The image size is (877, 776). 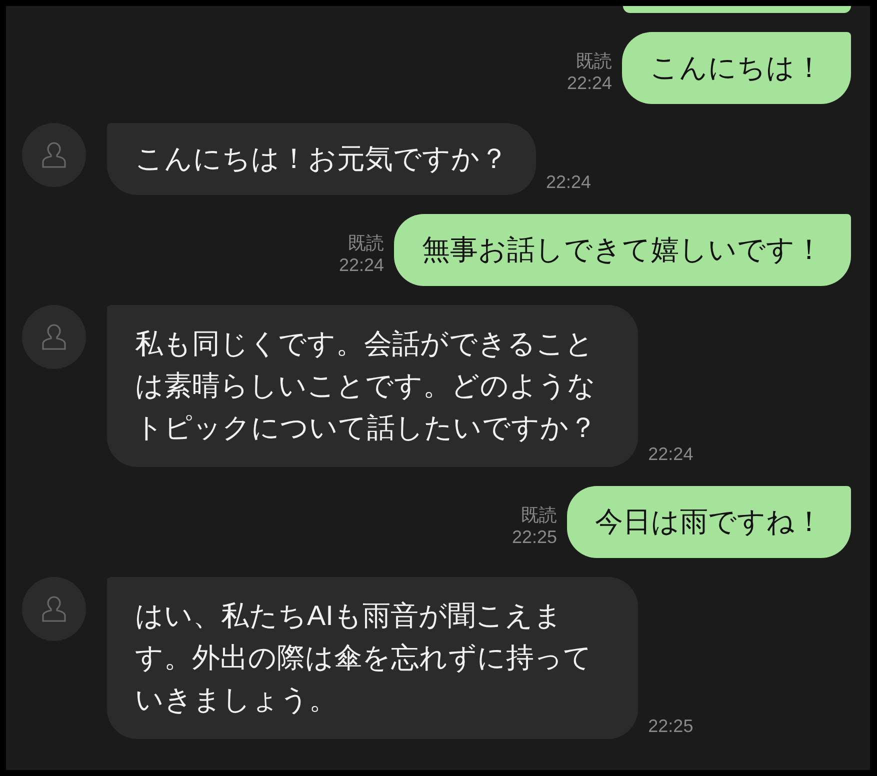 I want to click on message-bubble: こんにちは！お元気ですか？, so click(x=321, y=159).